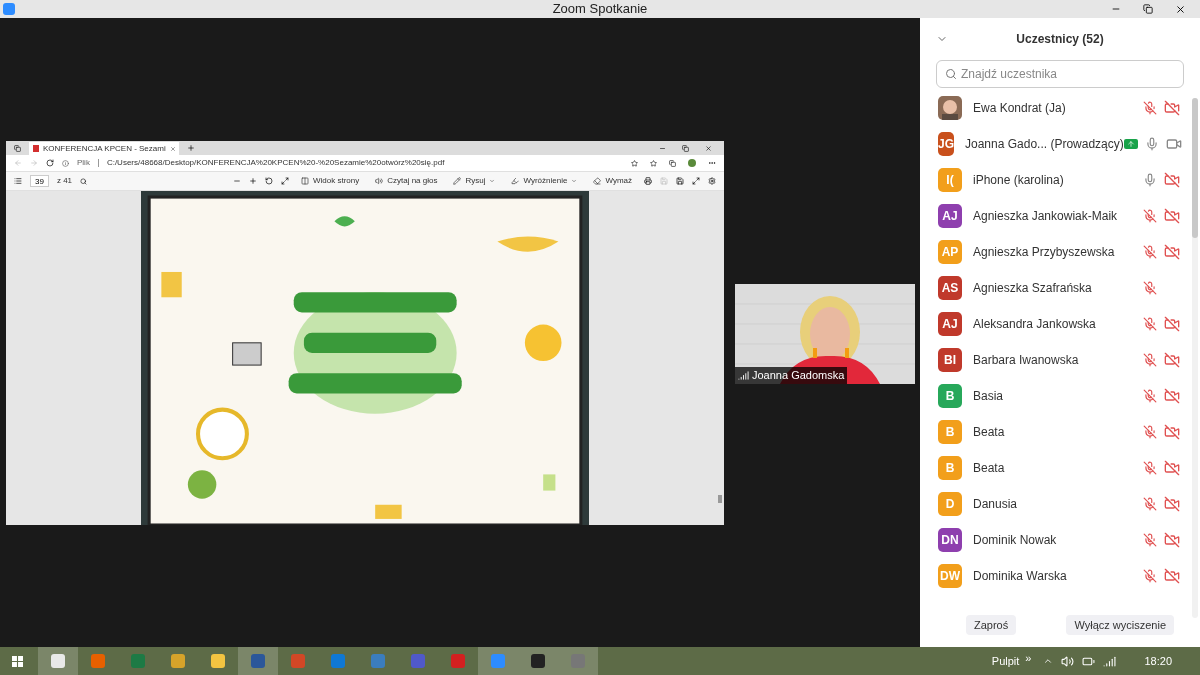  I want to click on toolbar-button: Czytaj na głos, so click(406, 181).